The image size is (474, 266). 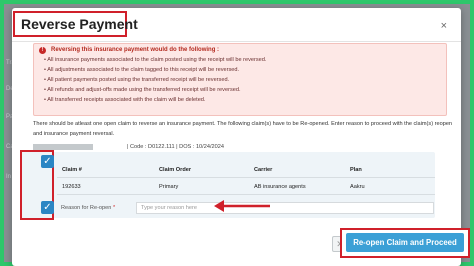 What do you see at coordinates (405, 242) in the screenshot?
I see `reopen-claim-button: Re-open Claim and Proceed` at bounding box center [405, 242].